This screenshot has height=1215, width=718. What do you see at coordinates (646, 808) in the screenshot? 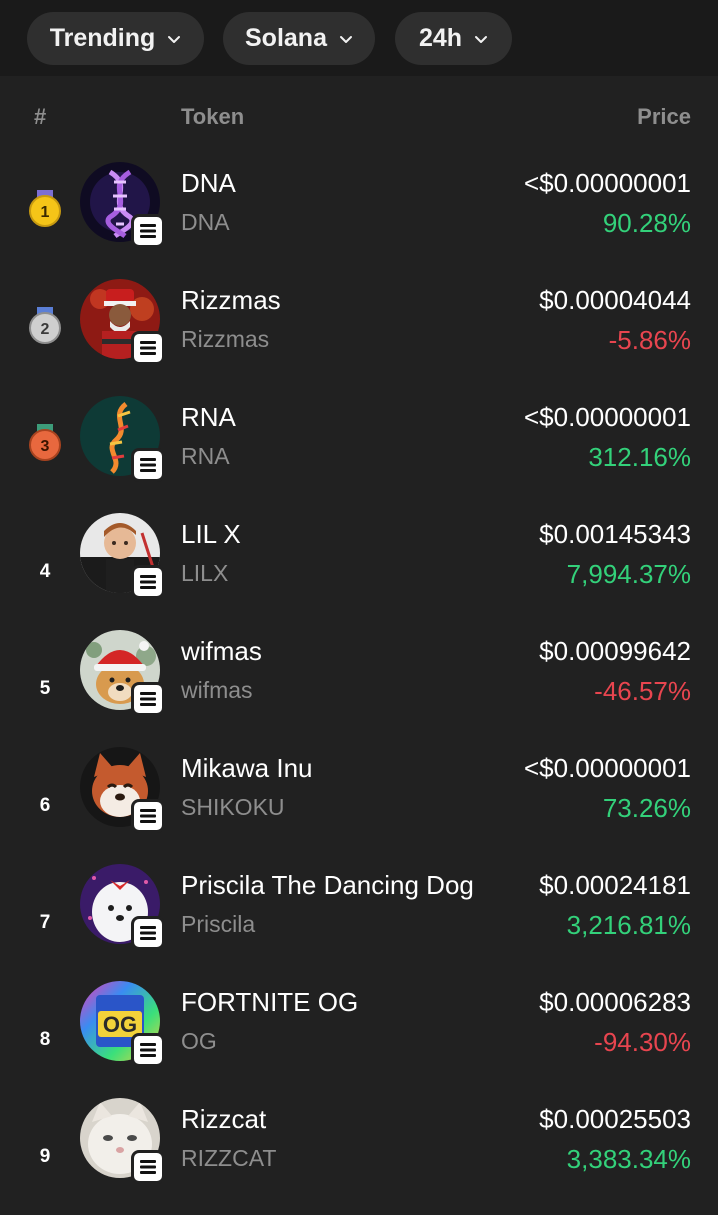
I see `token-change: 73.26%` at bounding box center [646, 808].